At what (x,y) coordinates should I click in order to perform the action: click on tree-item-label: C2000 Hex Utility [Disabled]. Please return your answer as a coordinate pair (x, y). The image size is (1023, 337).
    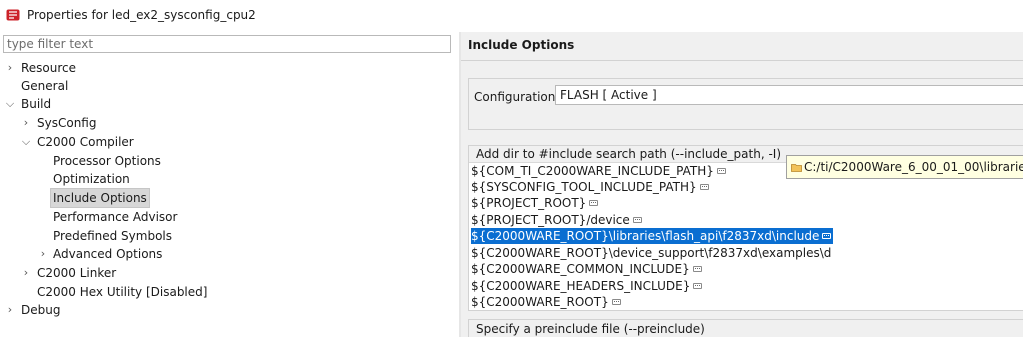
    Looking at the image, I should click on (122, 292).